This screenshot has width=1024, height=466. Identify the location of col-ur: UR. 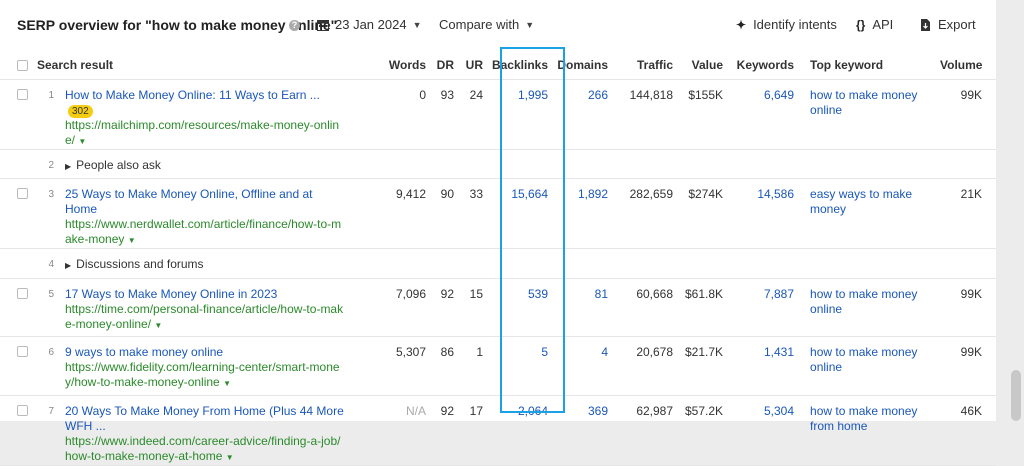
(477, 65).